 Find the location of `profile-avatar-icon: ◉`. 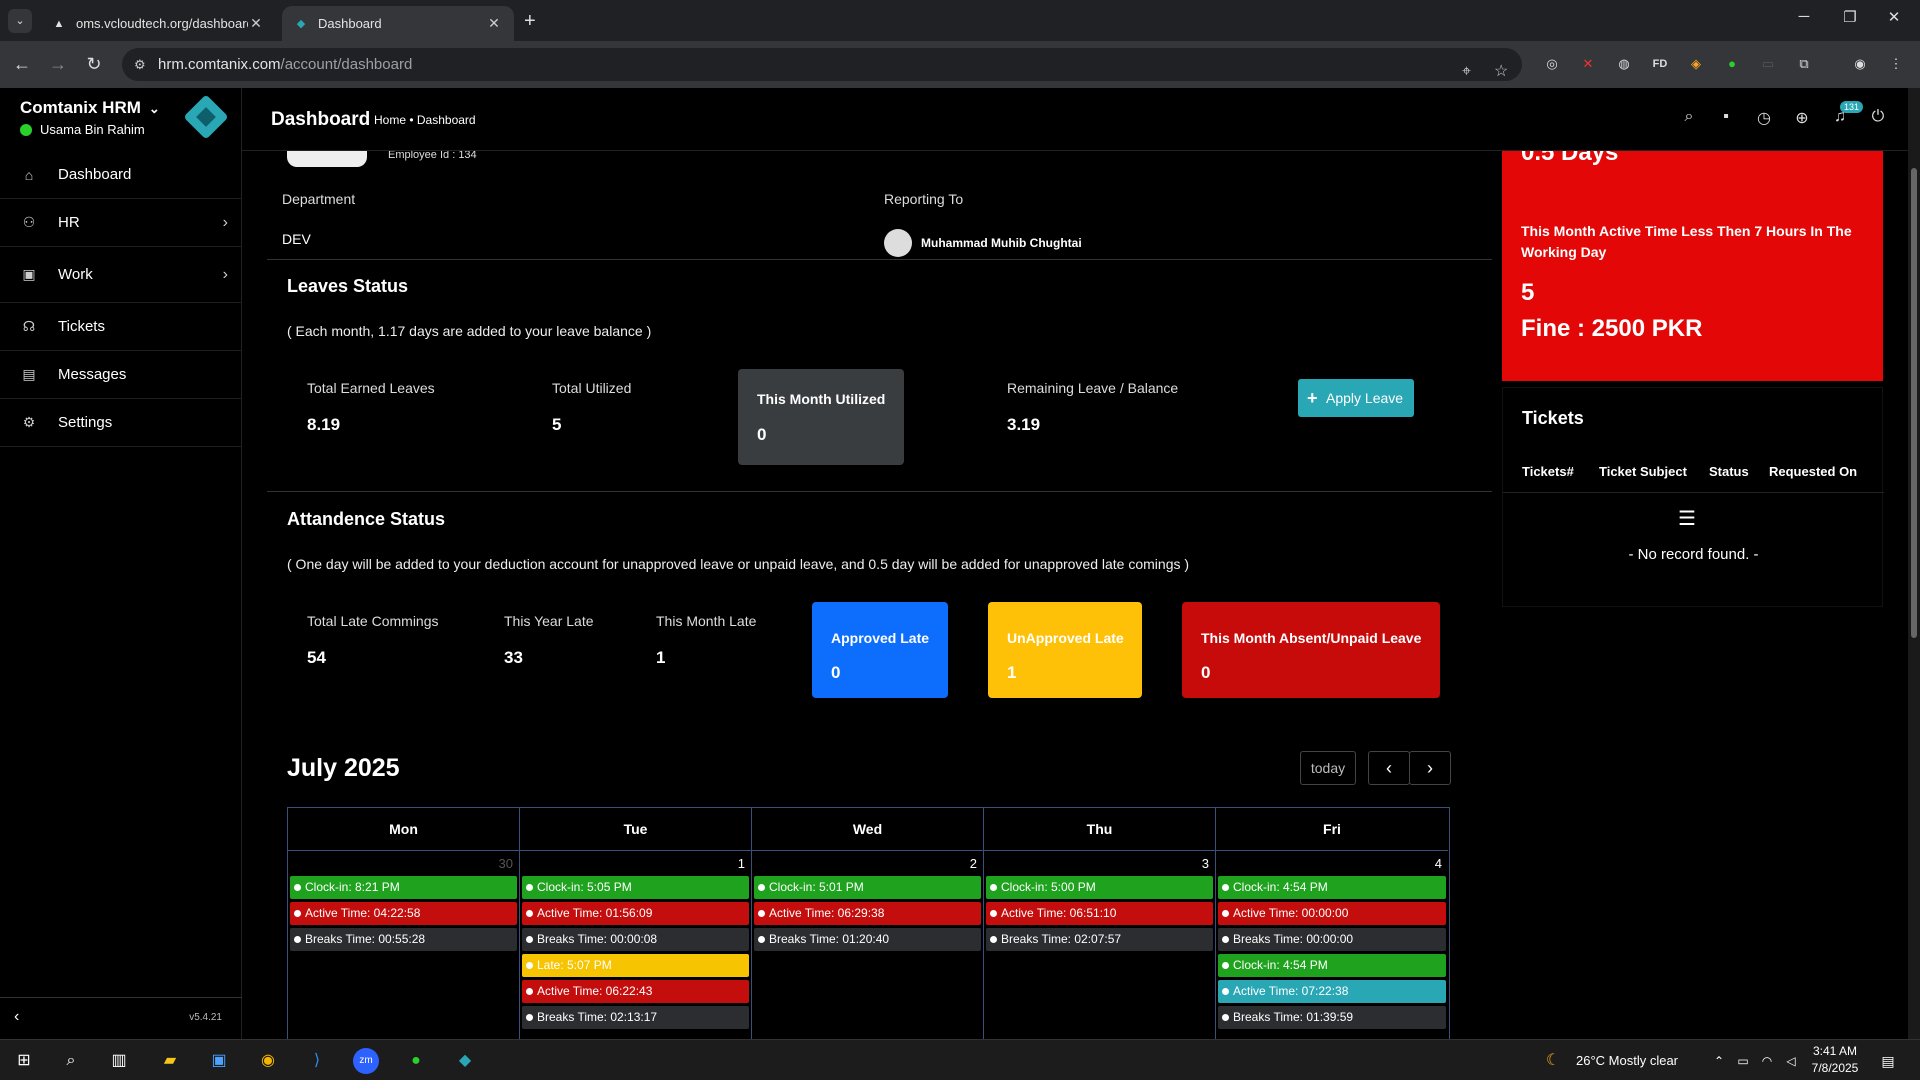

profile-avatar-icon: ◉ is located at coordinates (1860, 64).